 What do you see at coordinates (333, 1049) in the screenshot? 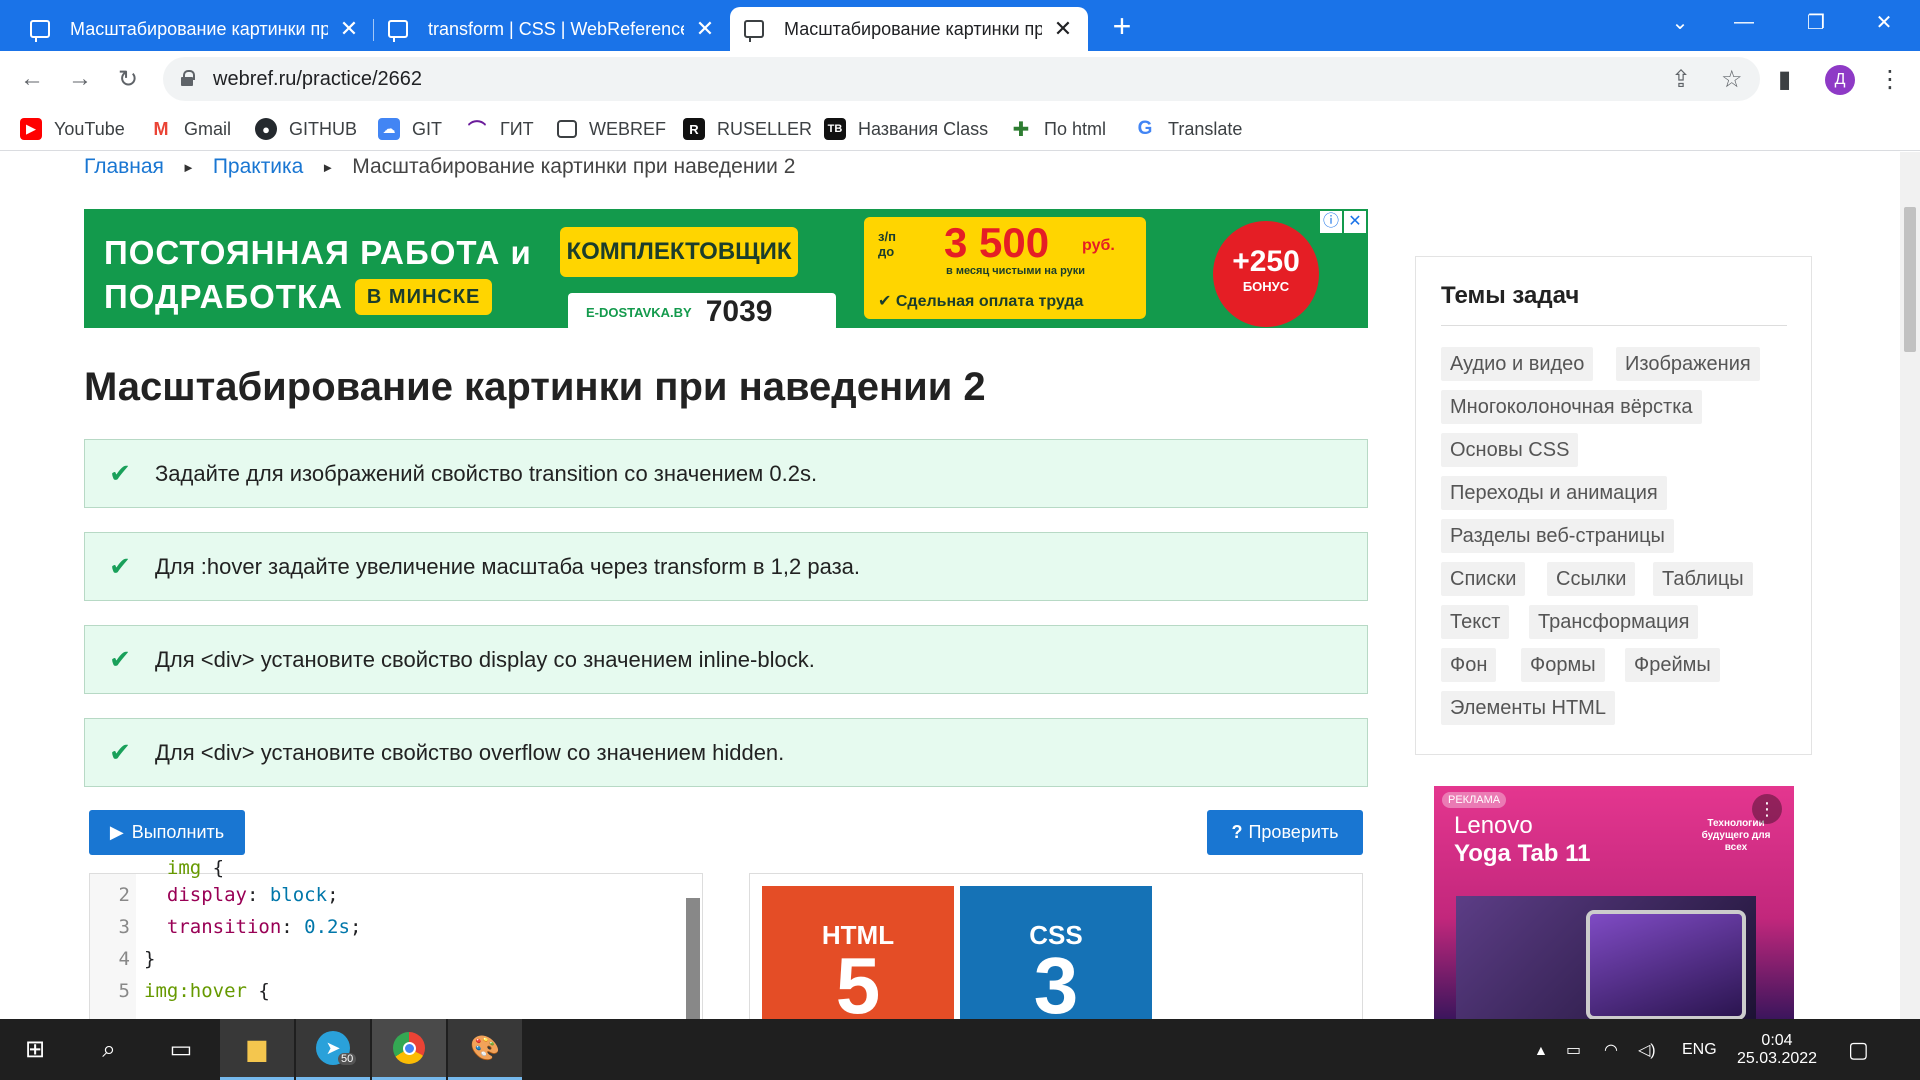
I see `telegram-icon: ➤ 50` at bounding box center [333, 1049].